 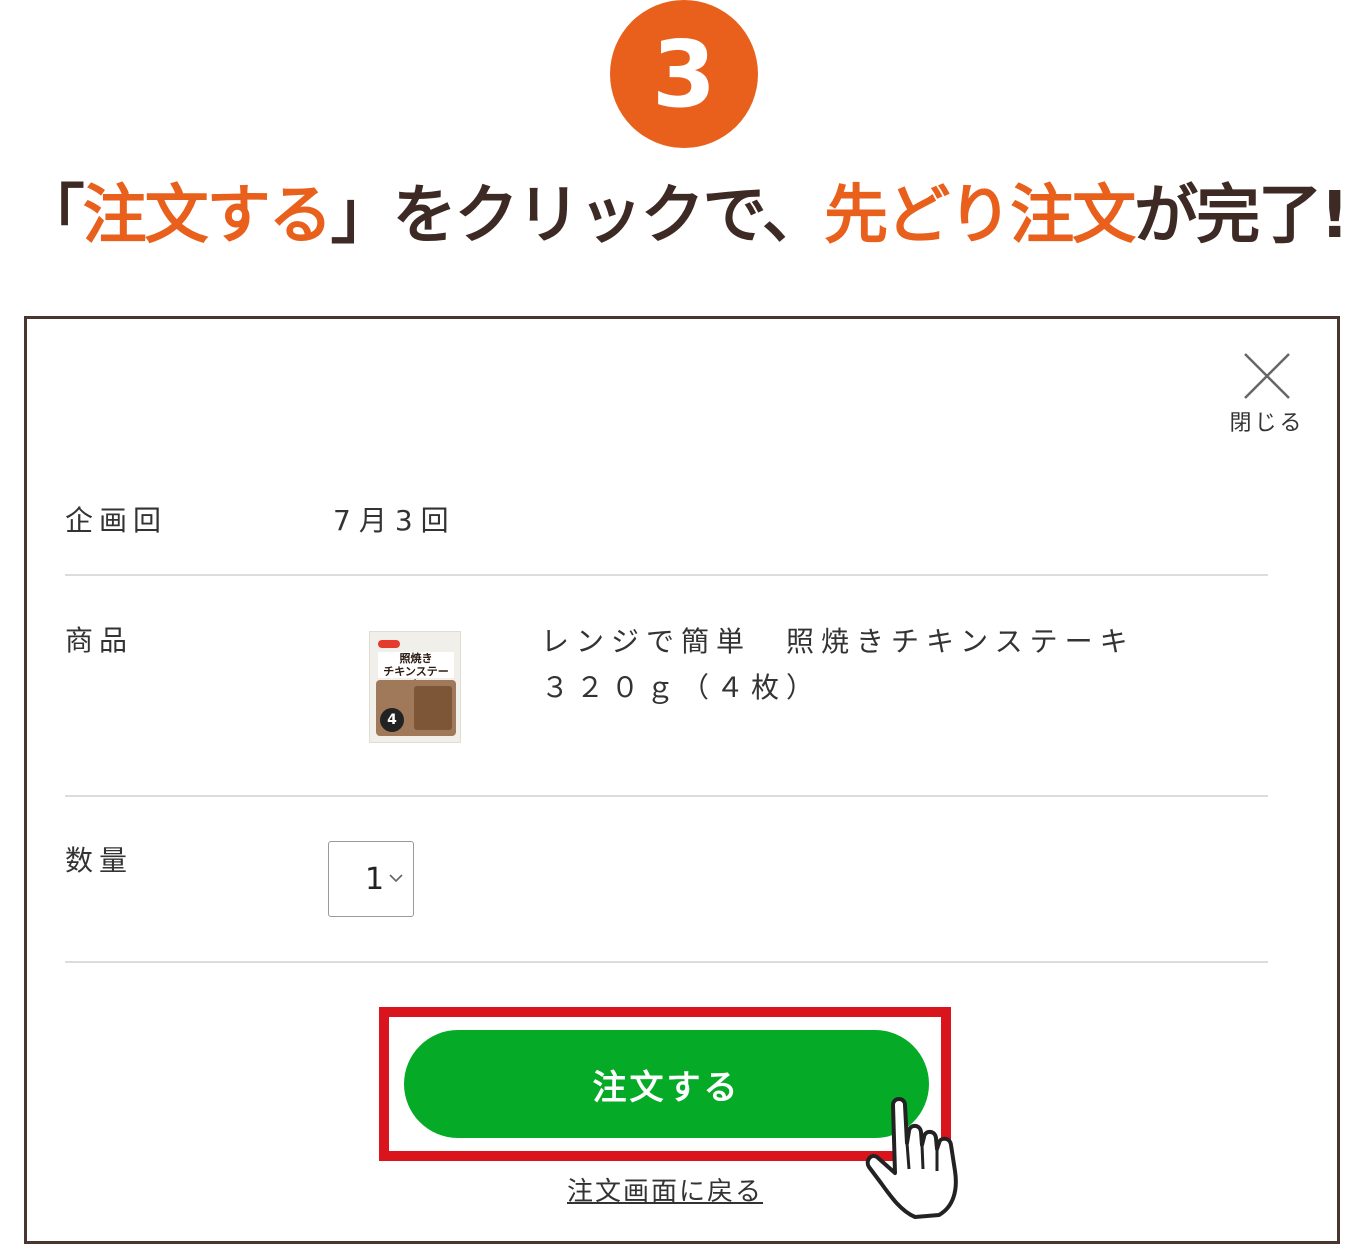 What do you see at coordinates (666, 1084) in the screenshot?
I see `order-button: 注文する` at bounding box center [666, 1084].